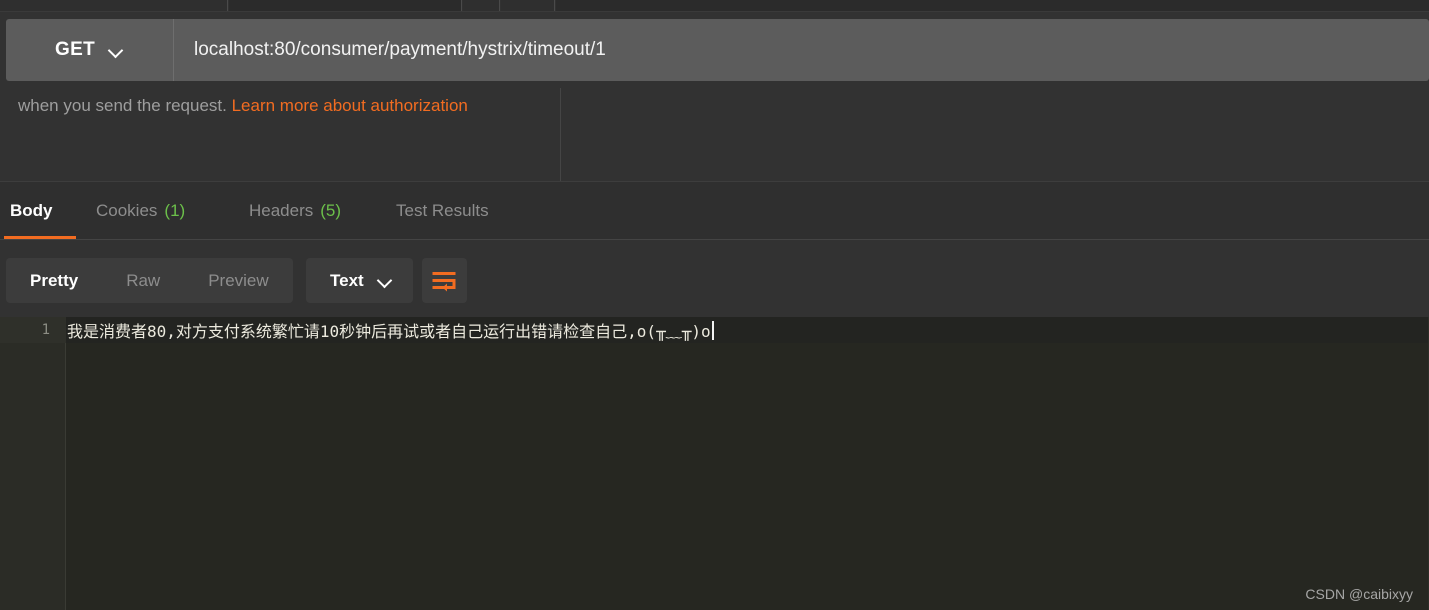  What do you see at coordinates (127, 210) in the screenshot?
I see `tab-cookies-label: Cookies` at bounding box center [127, 210].